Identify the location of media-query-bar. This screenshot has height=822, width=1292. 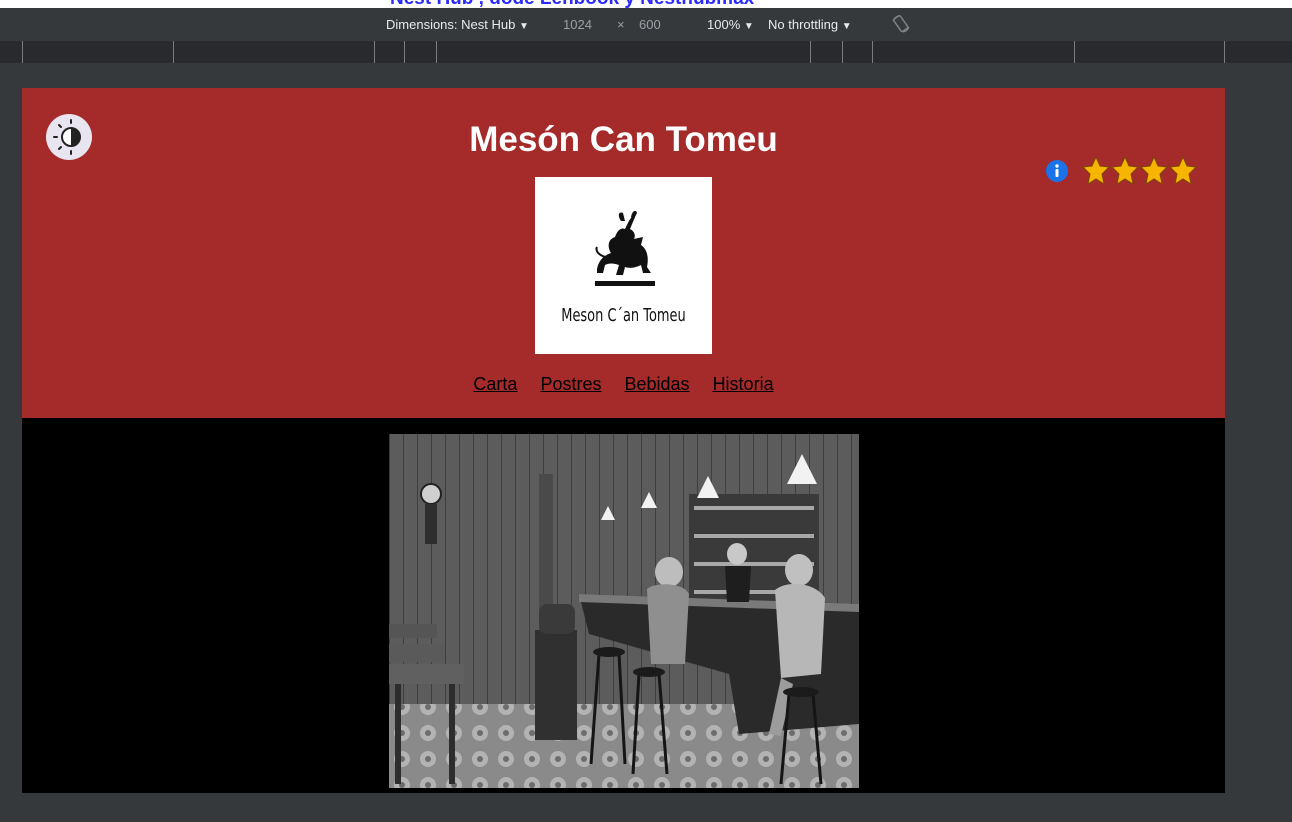
(646, 52).